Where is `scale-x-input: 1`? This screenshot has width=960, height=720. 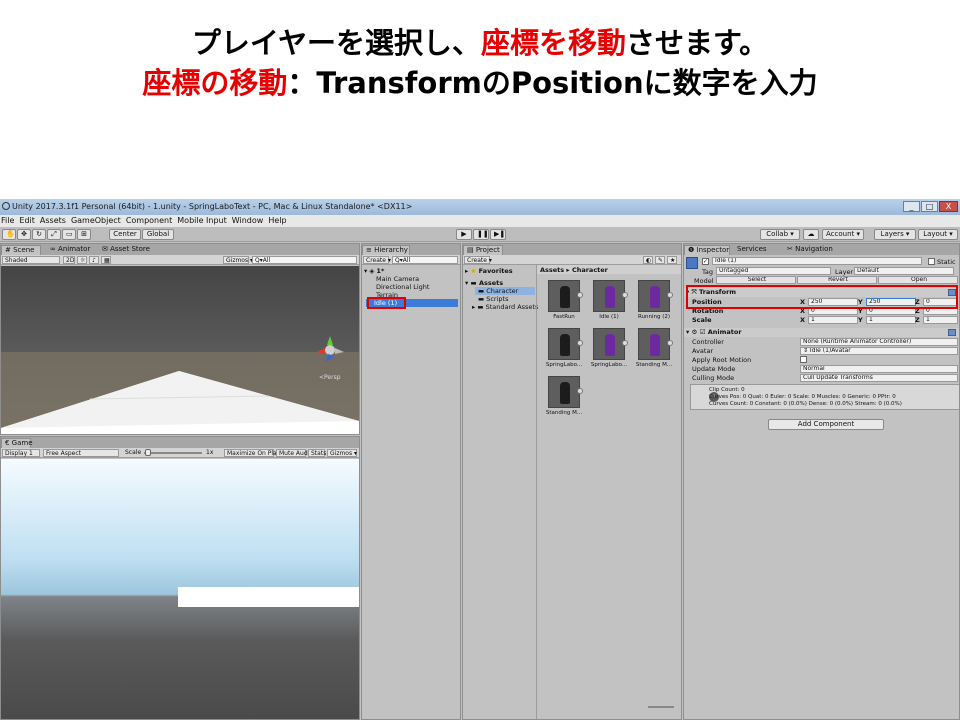
scale-x-input: 1 is located at coordinates (833, 320).